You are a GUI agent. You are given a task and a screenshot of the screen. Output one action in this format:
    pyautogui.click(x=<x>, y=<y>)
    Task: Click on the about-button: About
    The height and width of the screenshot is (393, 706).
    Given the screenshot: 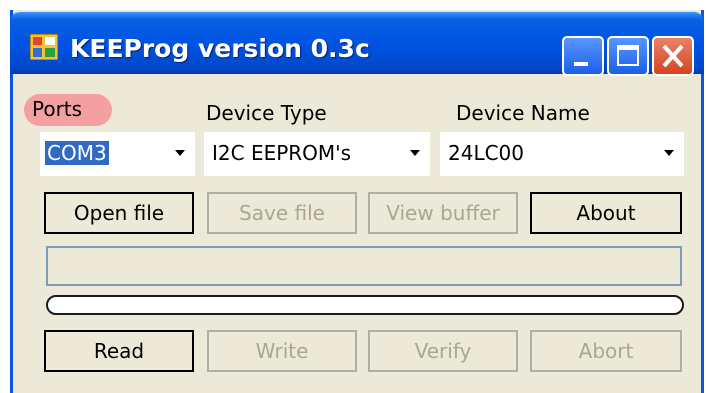 What is the action you would take?
    pyautogui.click(x=606, y=213)
    